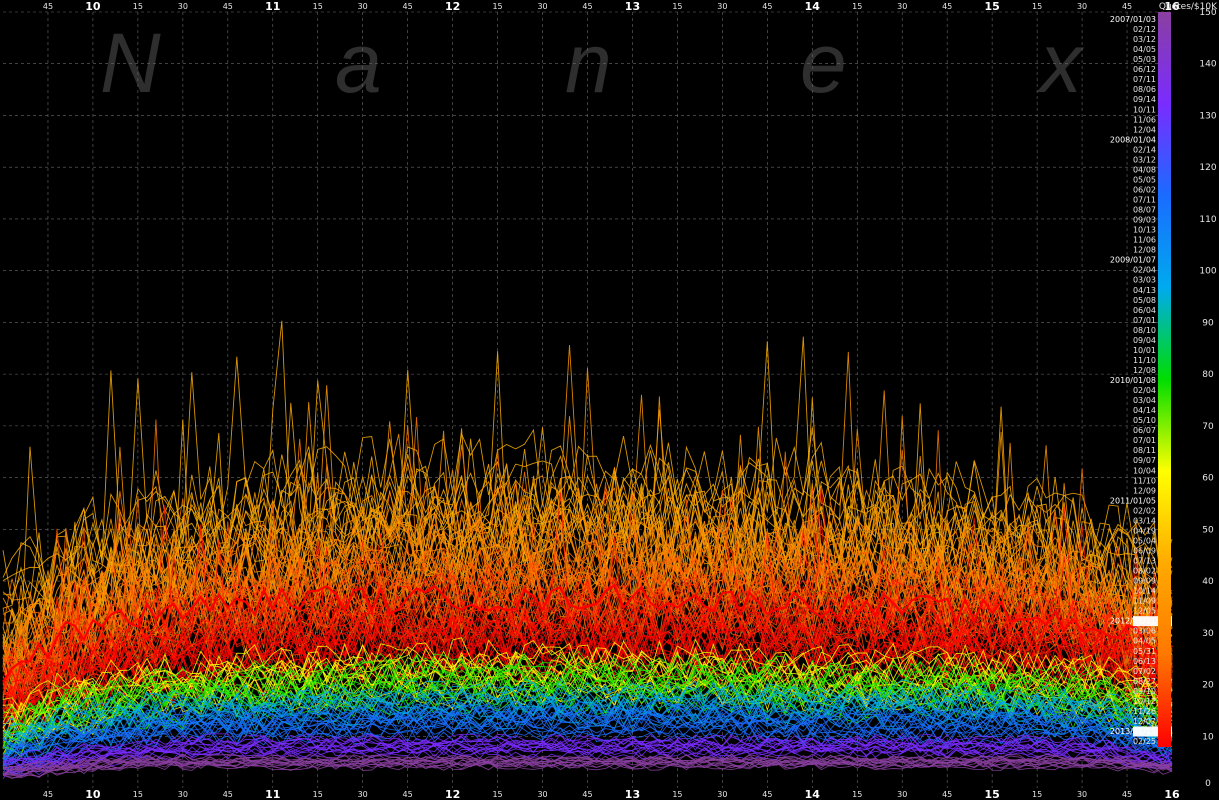 This screenshot has width=1219, height=800. What do you see at coordinates (1208, 375) in the screenshot?
I see `y-tick-label: 80` at bounding box center [1208, 375].